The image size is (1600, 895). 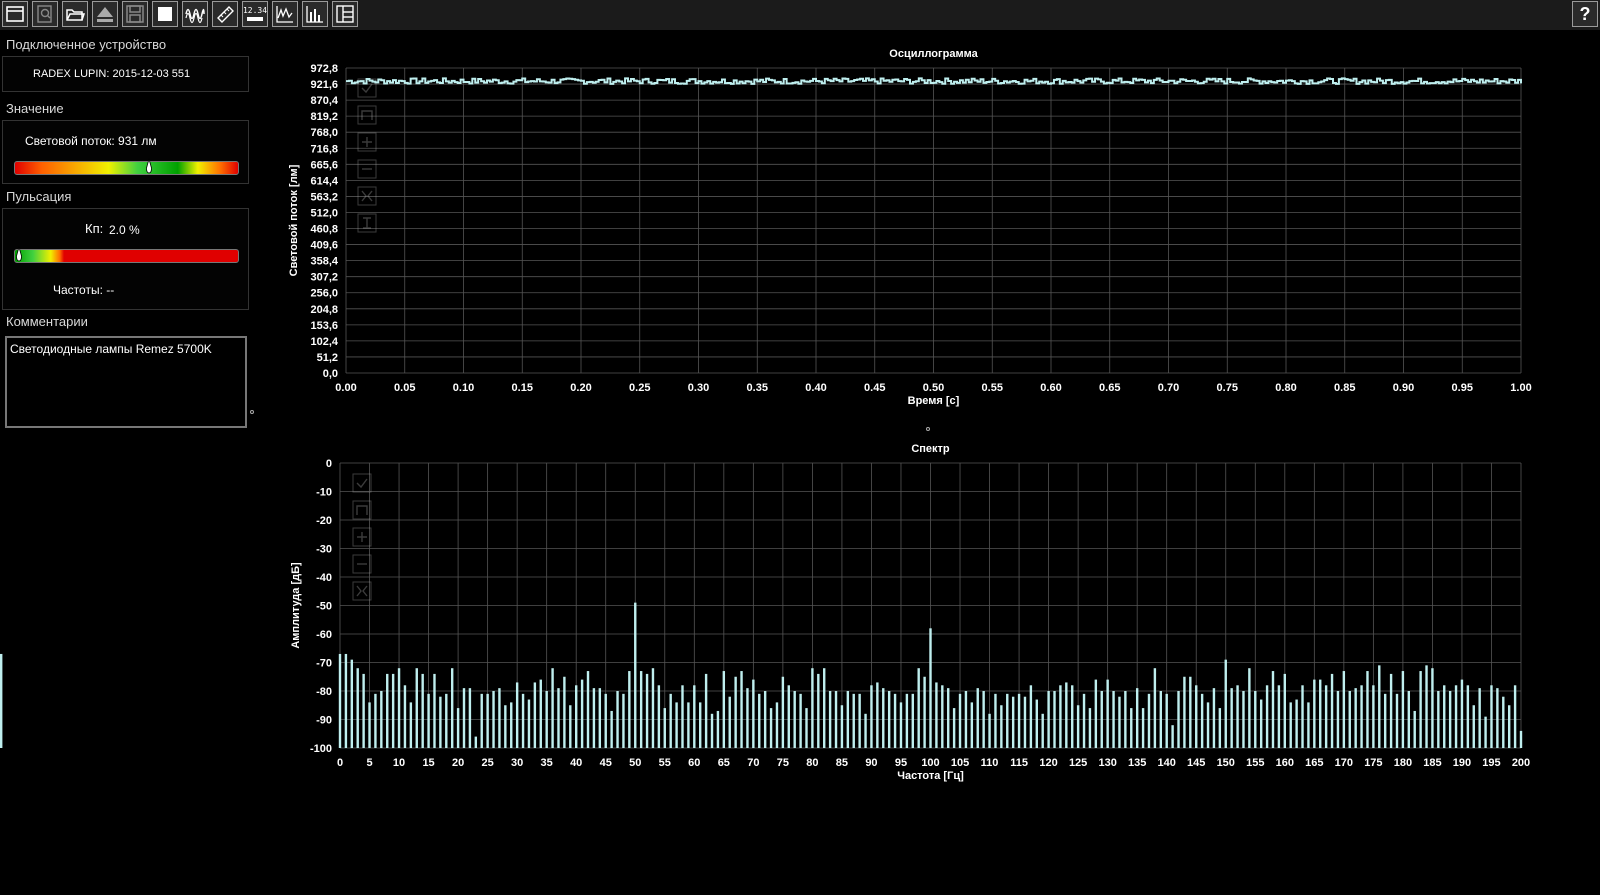 I want to click on x-tick-label: 70, so click(x=753, y=763).